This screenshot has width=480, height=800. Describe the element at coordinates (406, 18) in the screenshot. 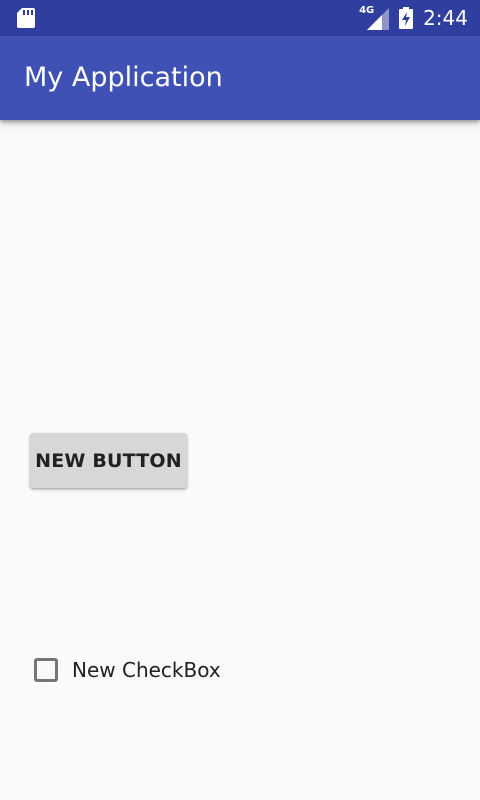

I see `battery-charging-icon` at that location.